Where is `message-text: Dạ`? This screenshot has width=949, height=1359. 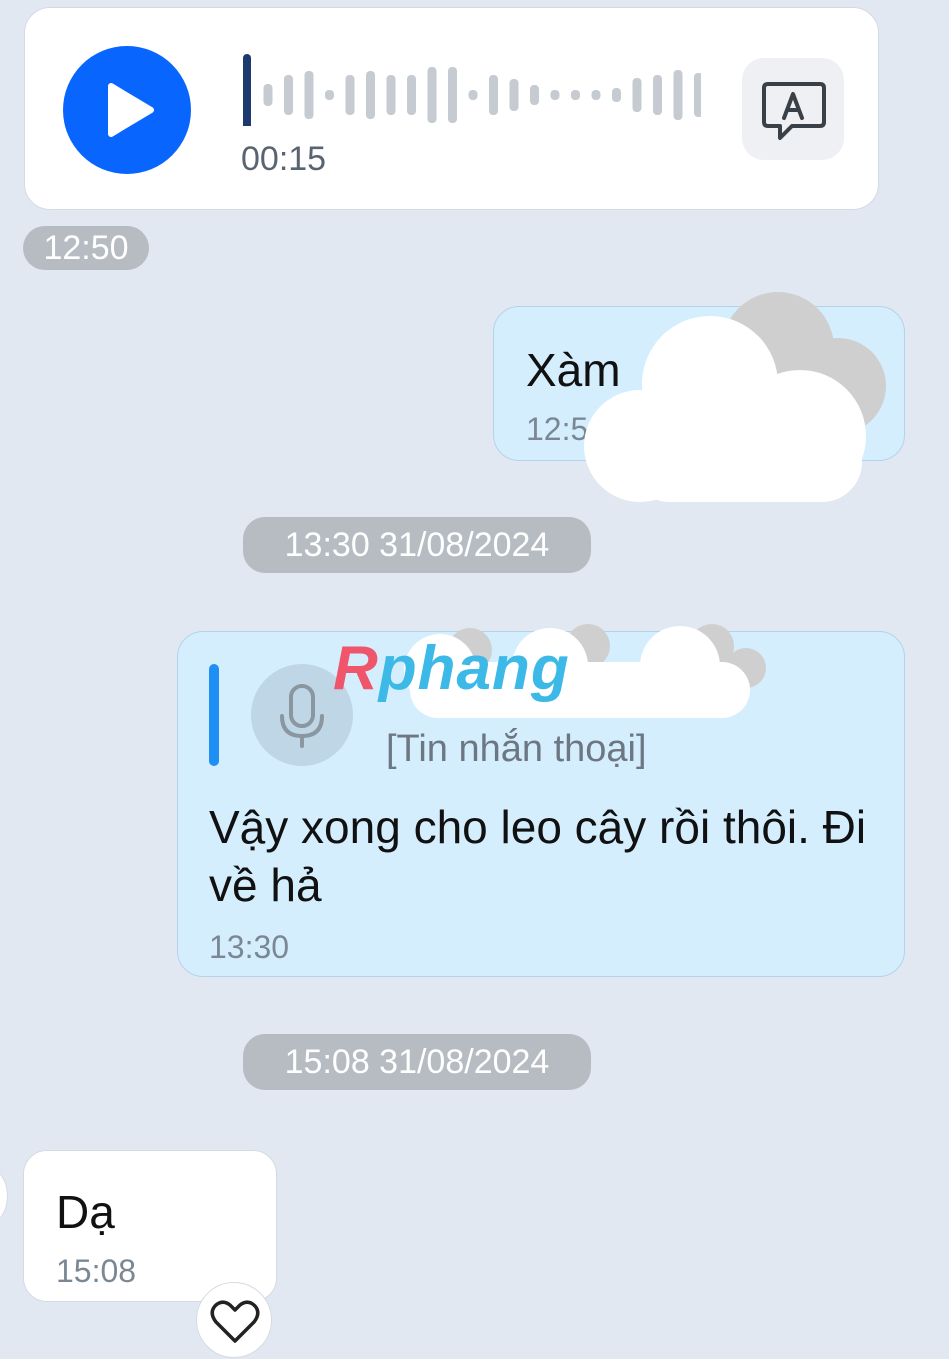
message-text: Dạ is located at coordinates (85, 1212).